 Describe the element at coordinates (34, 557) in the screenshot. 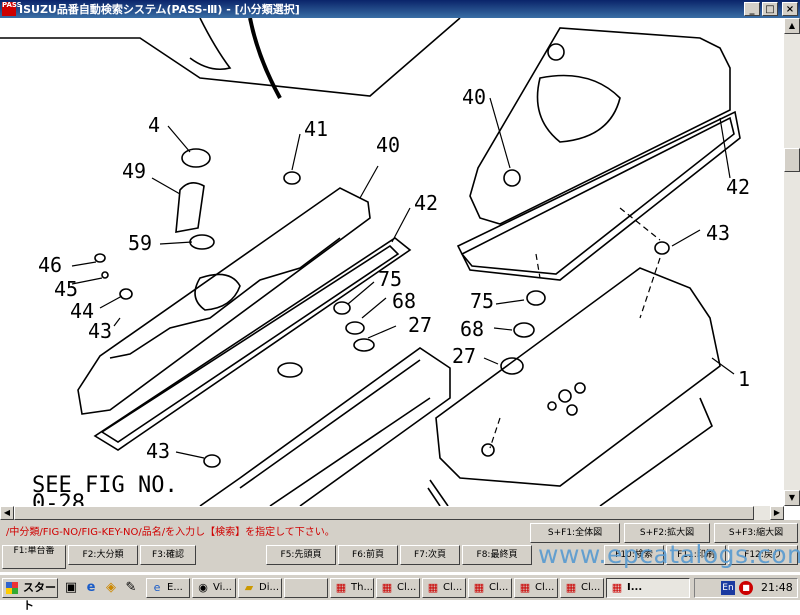

I see `fkey-f1: F1:単台番` at that location.